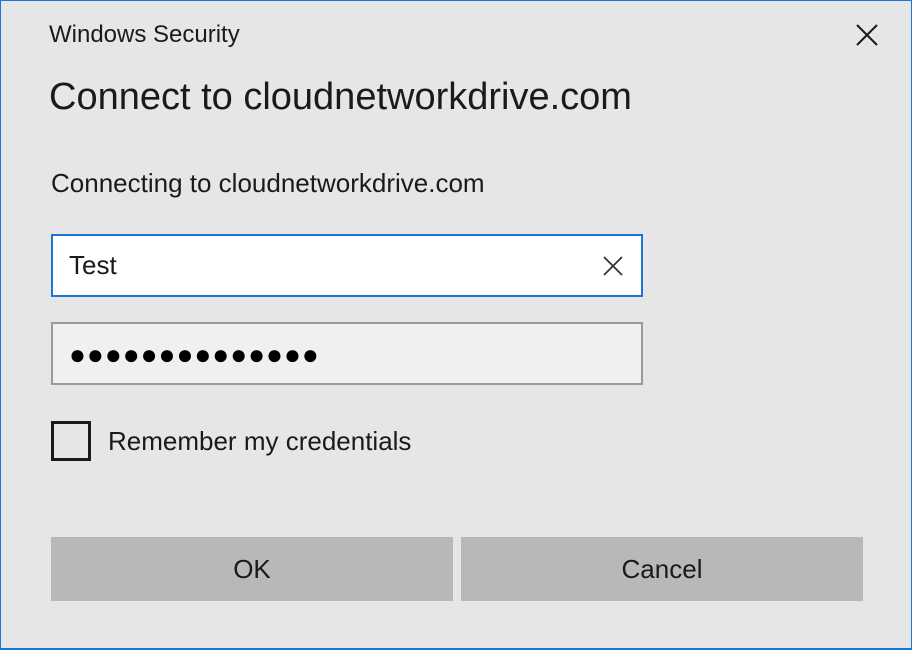  I want to click on username-field, so click(347, 265).